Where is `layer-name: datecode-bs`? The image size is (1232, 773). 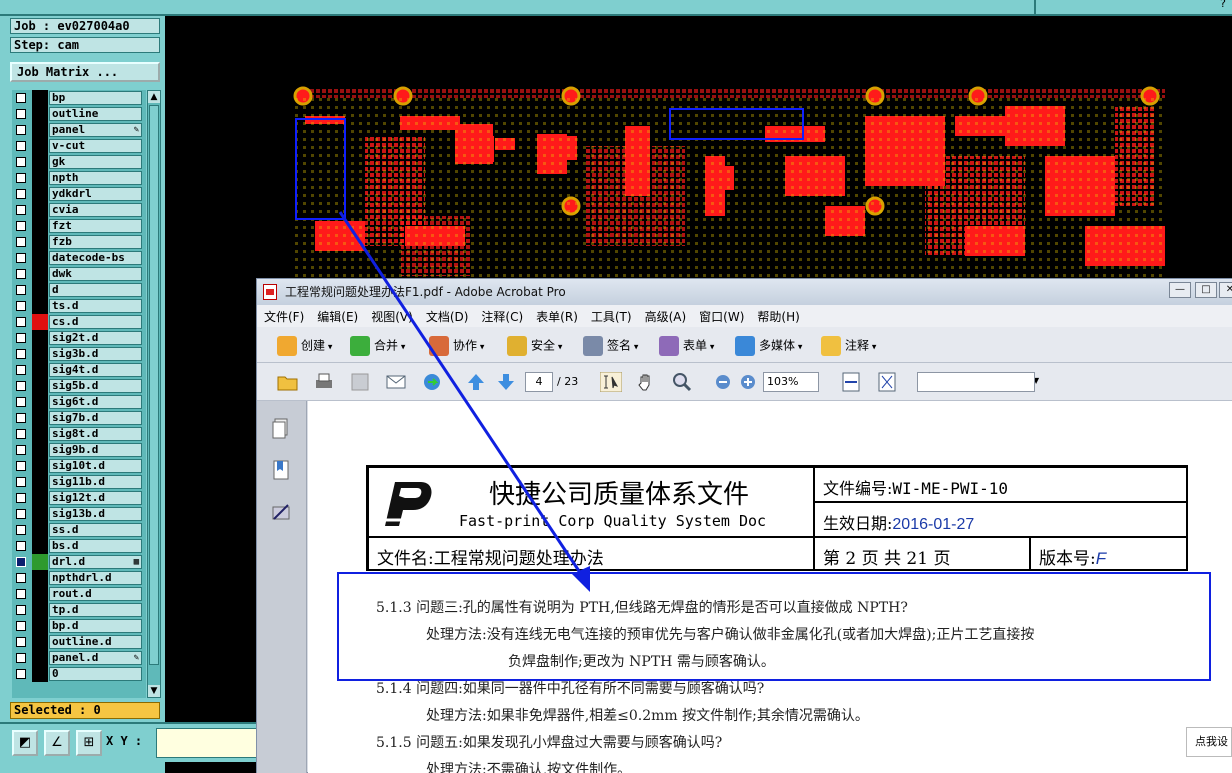 layer-name: datecode-bs is located at coordinates (95, 258).